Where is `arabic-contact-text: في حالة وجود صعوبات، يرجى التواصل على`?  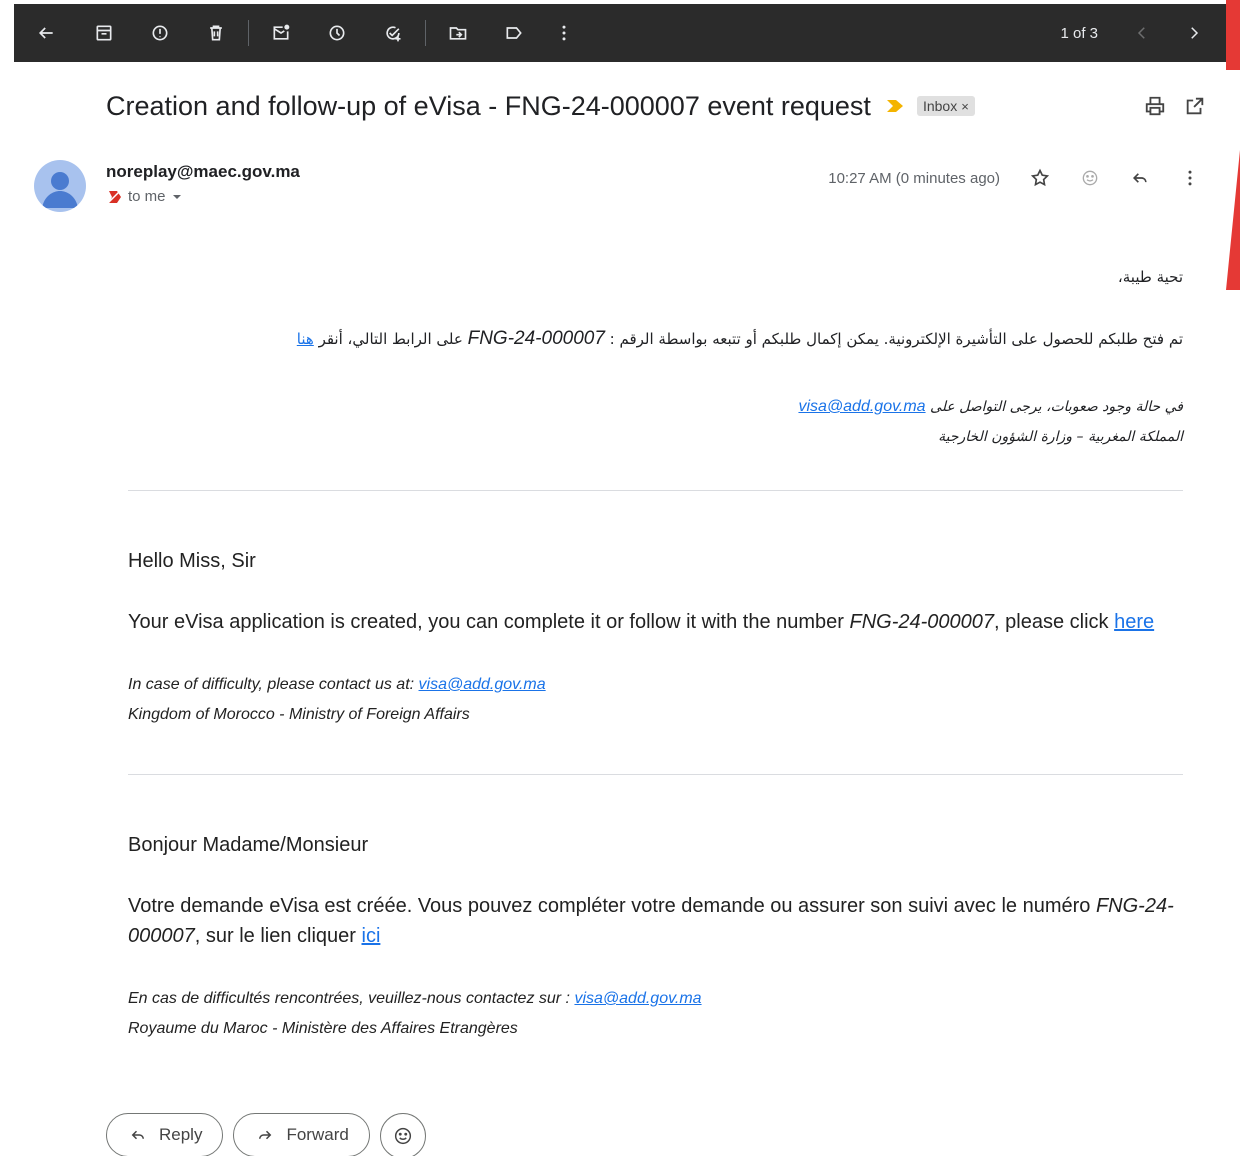 arabic-contact-text: في حالة وجود صعوبات، يرجى التواصل على is located at coordinates (1054, 407).